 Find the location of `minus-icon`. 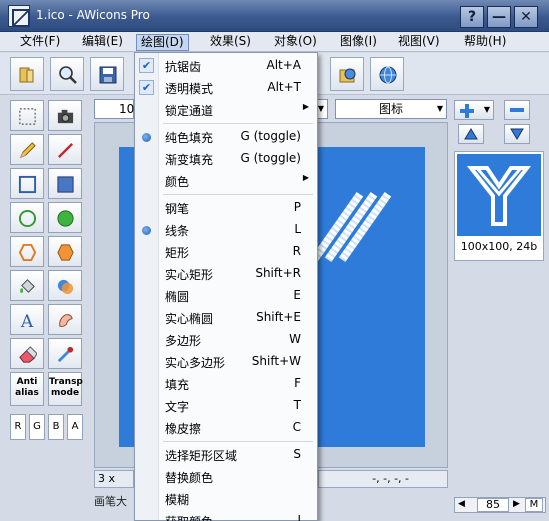

minus-icon is located at coordinates (517, 110).